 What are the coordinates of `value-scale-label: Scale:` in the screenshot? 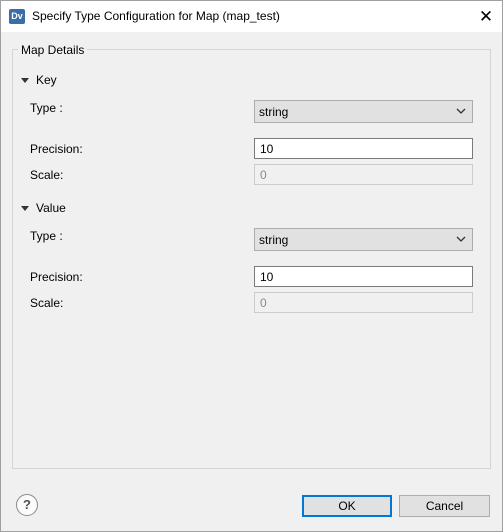 It's located at (47, 303).